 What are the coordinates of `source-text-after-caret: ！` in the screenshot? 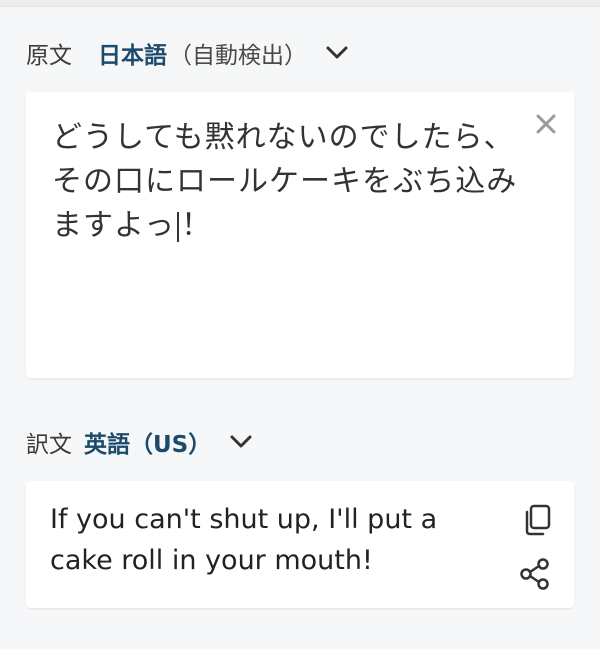 It's located at (197, 225).